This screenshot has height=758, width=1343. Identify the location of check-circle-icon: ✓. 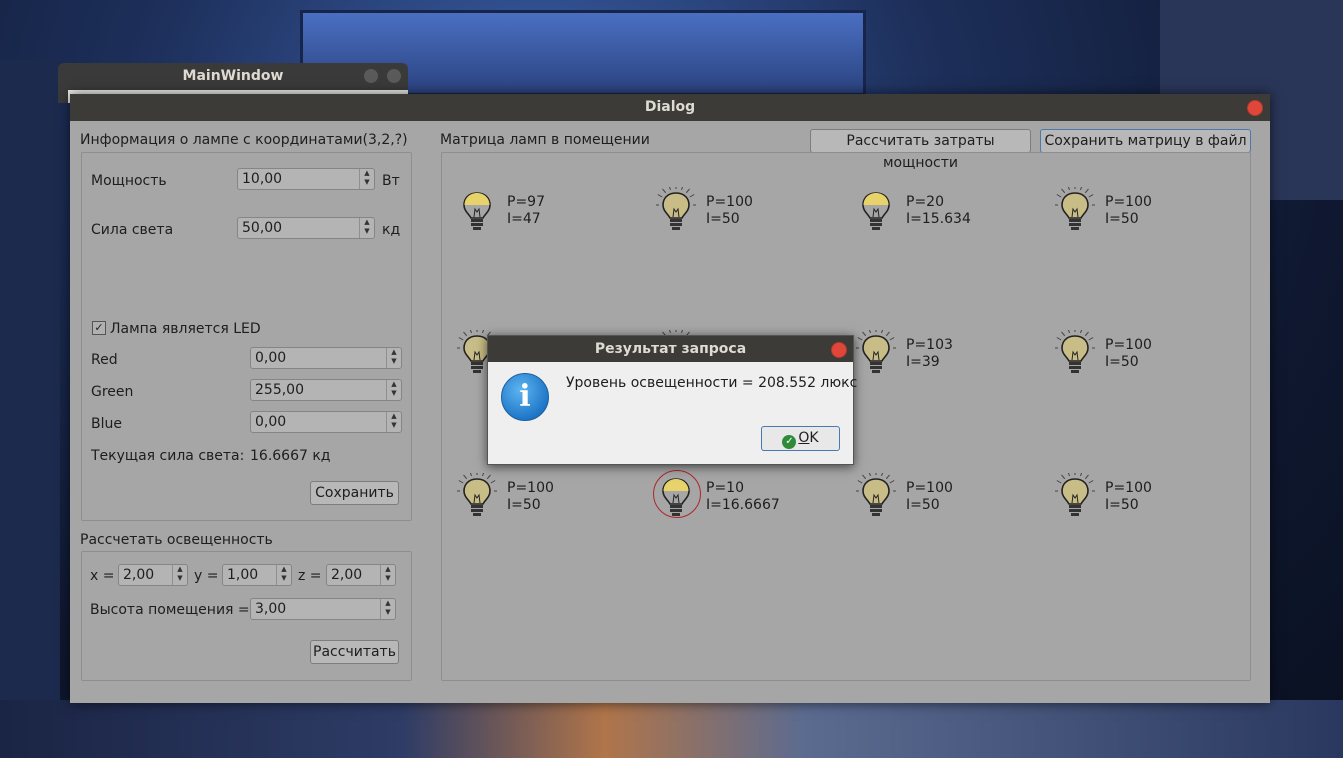
(789, 442).